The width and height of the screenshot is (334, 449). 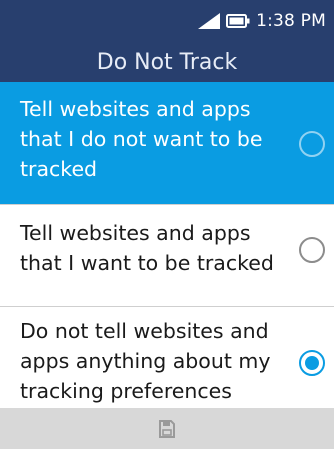 What do you see at coordinates (167, 20) in the screenshot?
I see `status-bar: 1:38 PM` at bounding box center [167, 20].